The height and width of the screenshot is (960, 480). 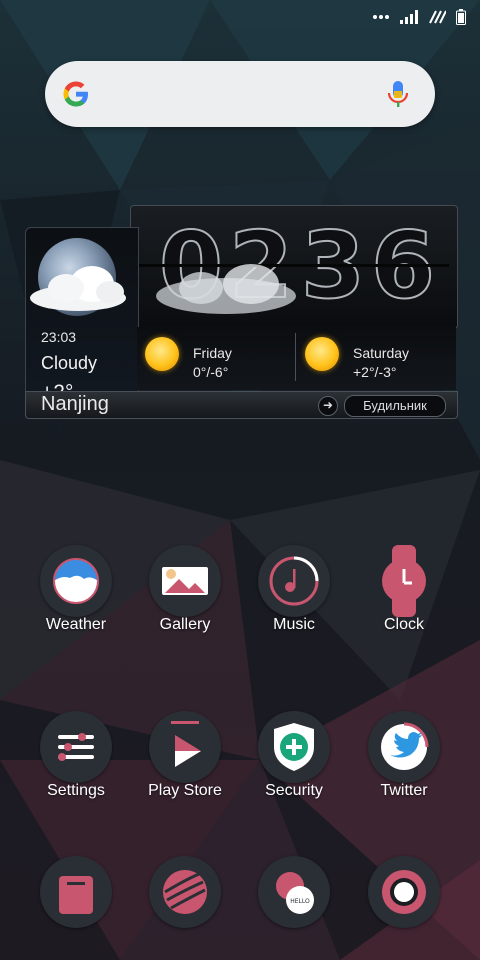 I want to click on app-label: Music, so click(x=294, y=624).